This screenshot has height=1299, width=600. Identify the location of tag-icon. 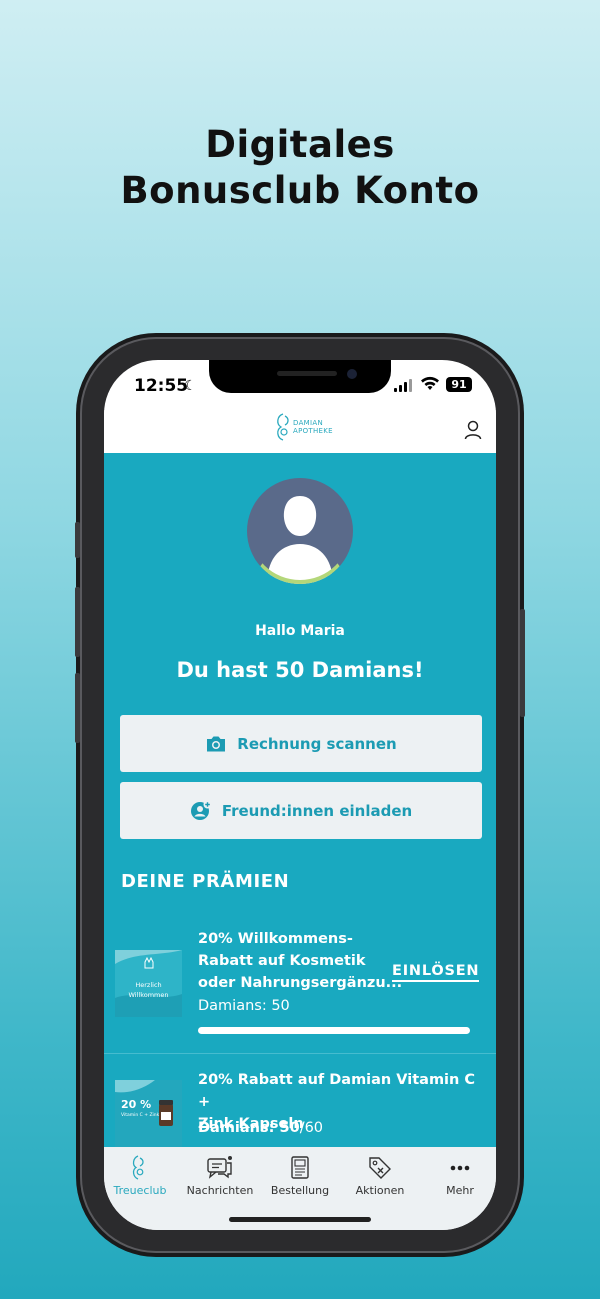
(380, 1168).